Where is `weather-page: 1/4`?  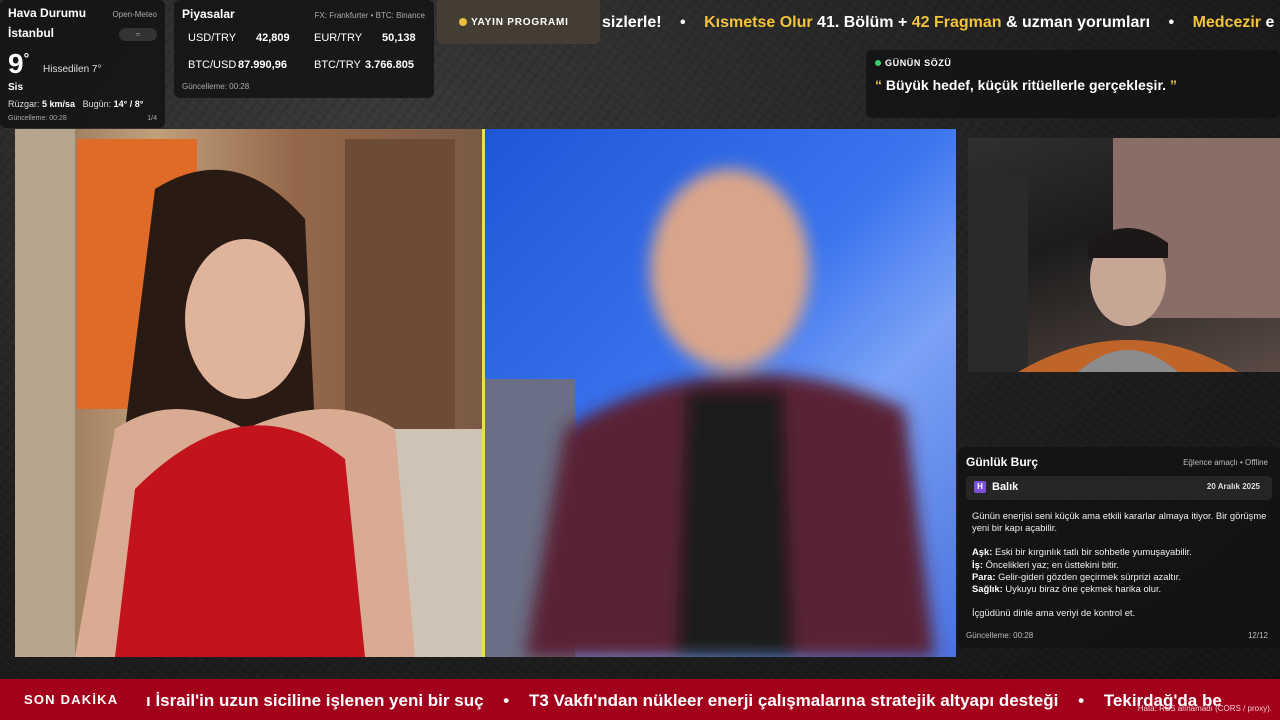
weather-page: 1/4 is located at coordinates (152, 118).